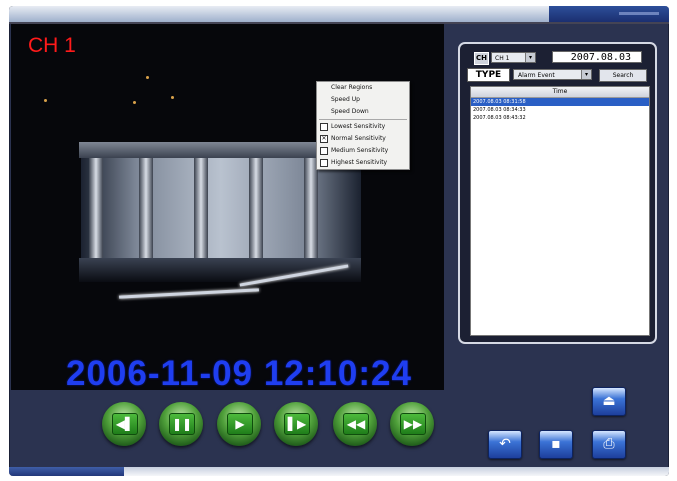  I want to click on menu-item-clear-regions: Clear Regions, so click(363, 88).